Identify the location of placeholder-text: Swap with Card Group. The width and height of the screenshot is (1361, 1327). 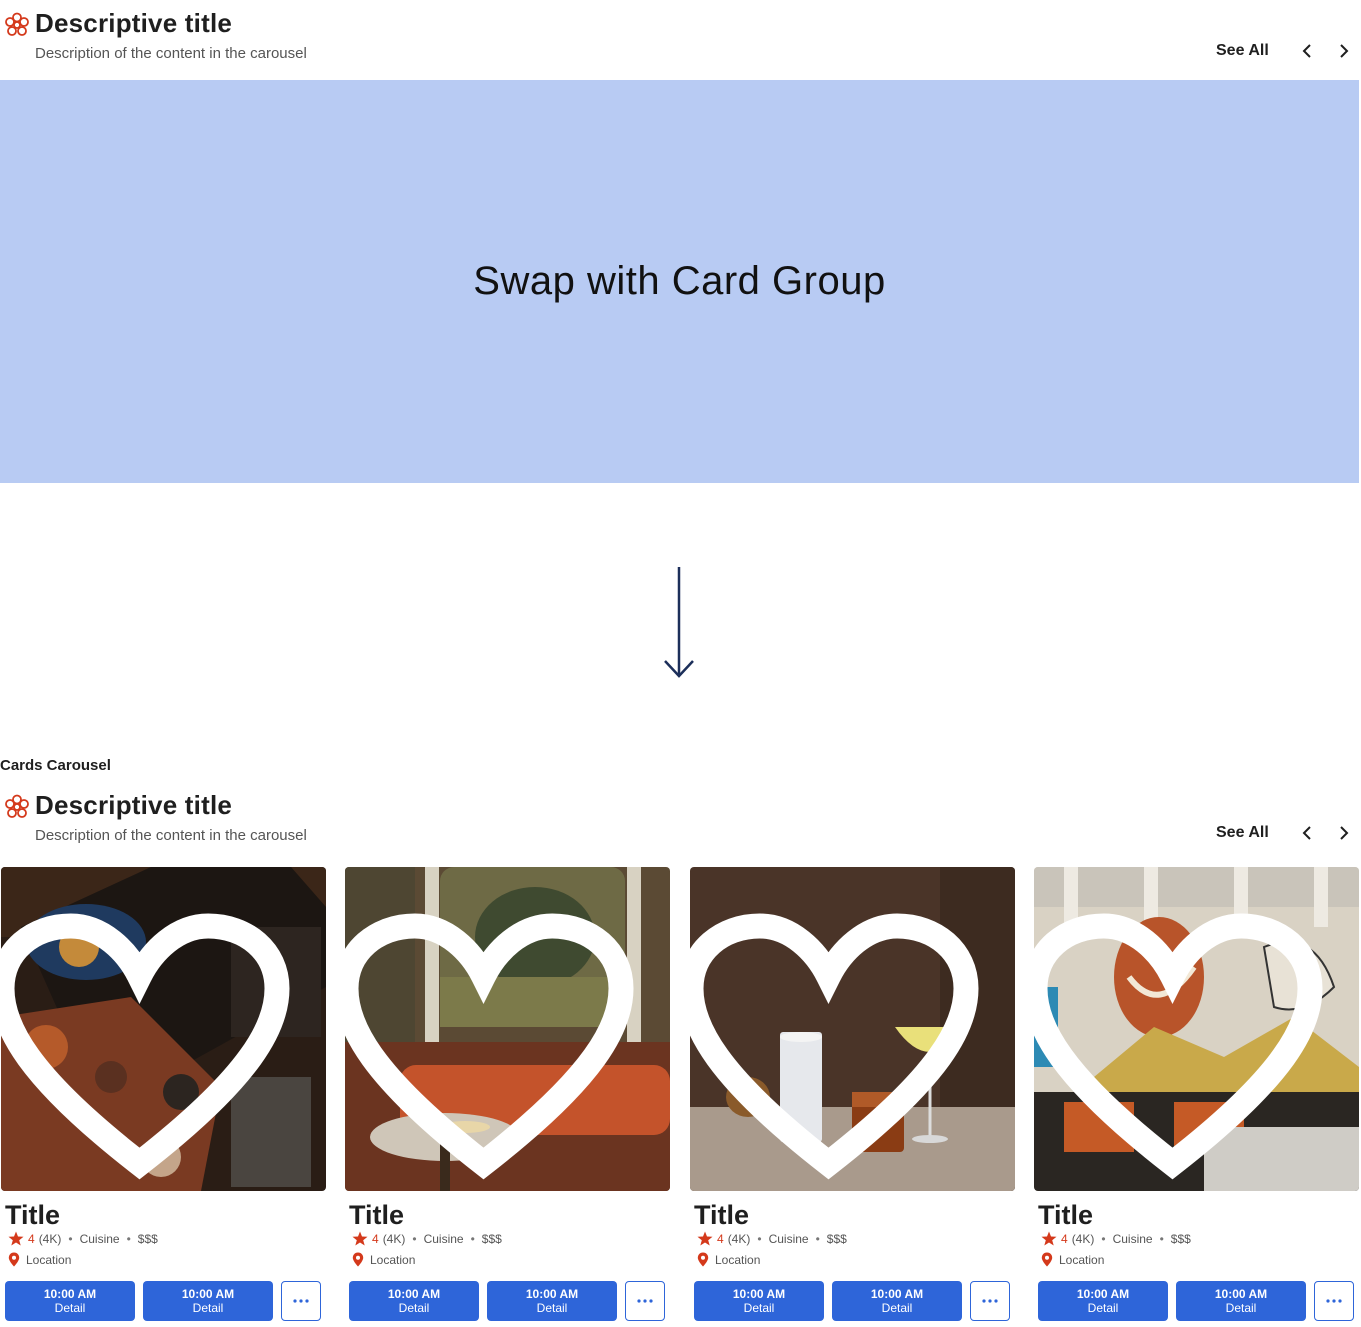
(679, 281).